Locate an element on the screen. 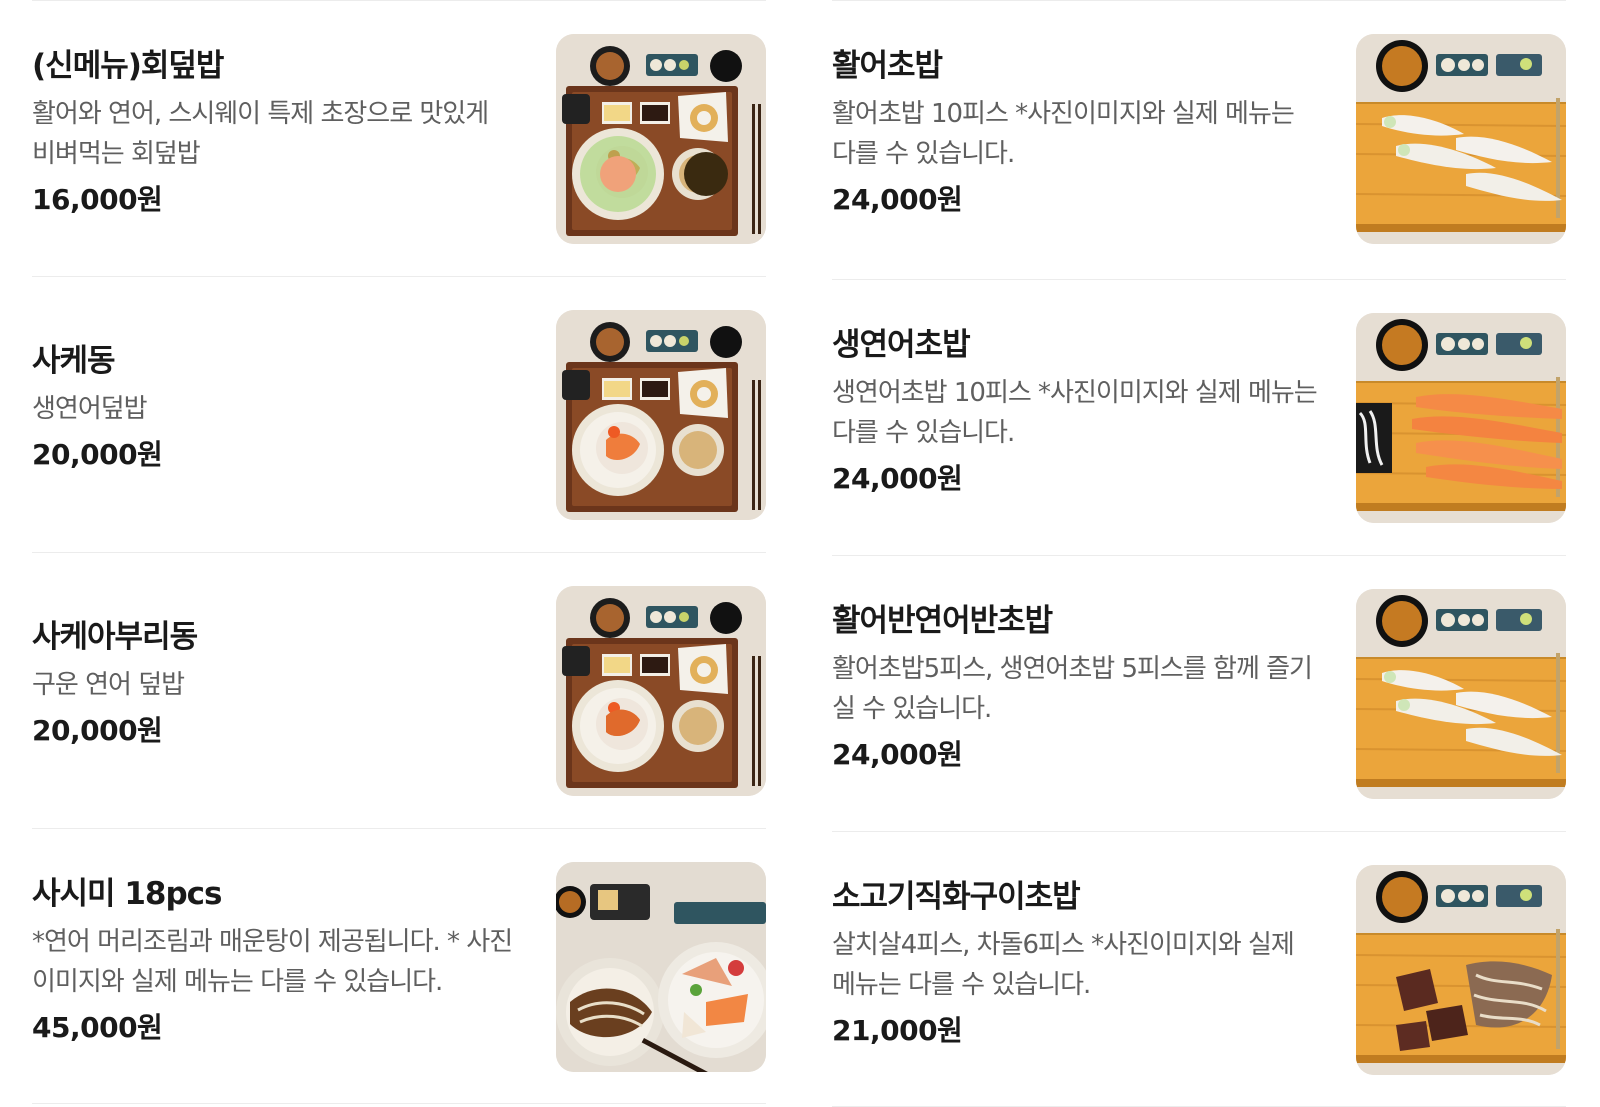 Image resolution: width=1600 pixels, height=1107 pixels. menu-item-name: 소고기직화구이초밥 is located at coordinates (956, 897).